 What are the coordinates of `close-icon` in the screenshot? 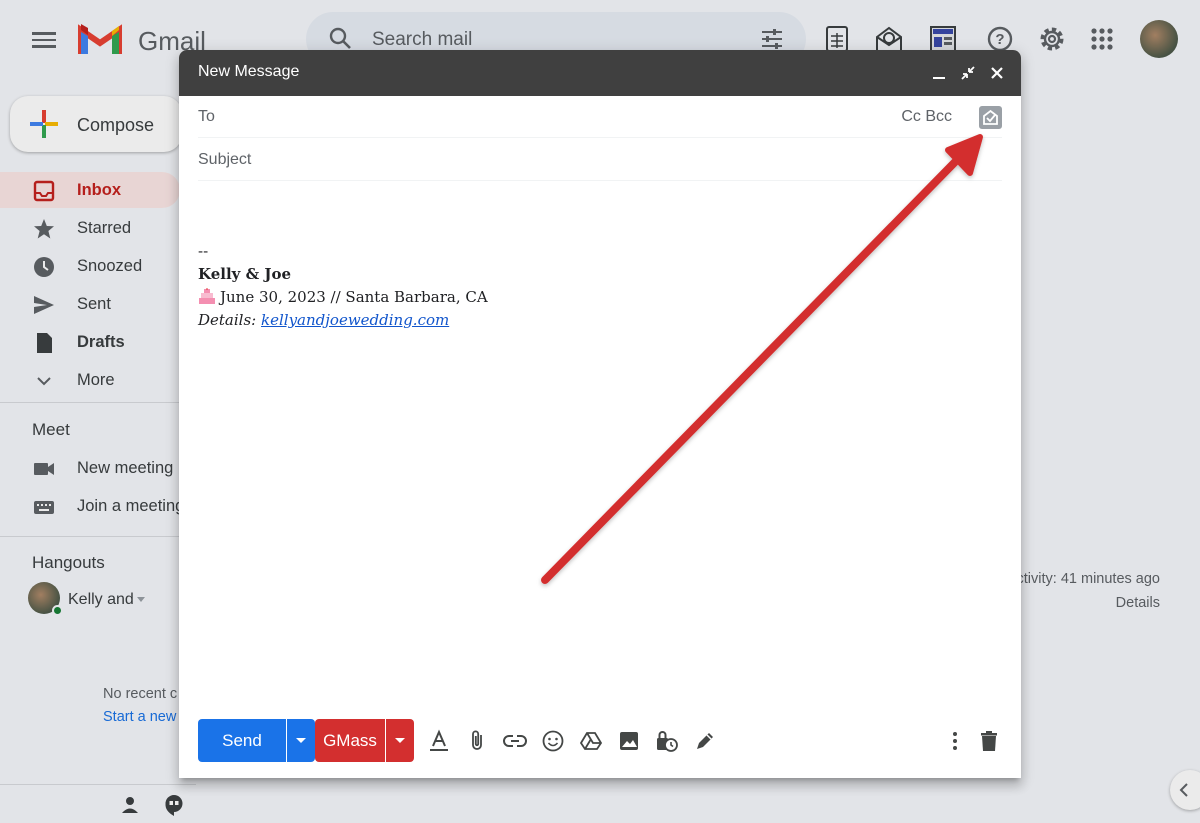 It's located at (997, 73).